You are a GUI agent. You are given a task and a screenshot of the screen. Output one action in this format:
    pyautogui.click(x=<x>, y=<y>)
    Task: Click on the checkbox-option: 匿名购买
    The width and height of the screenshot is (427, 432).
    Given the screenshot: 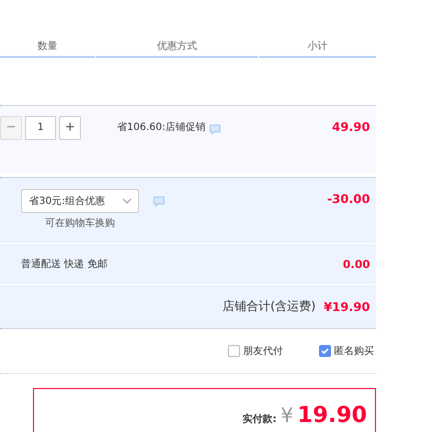 What is the action you would take?
    pyautogui.click(x=346, y=351)
    